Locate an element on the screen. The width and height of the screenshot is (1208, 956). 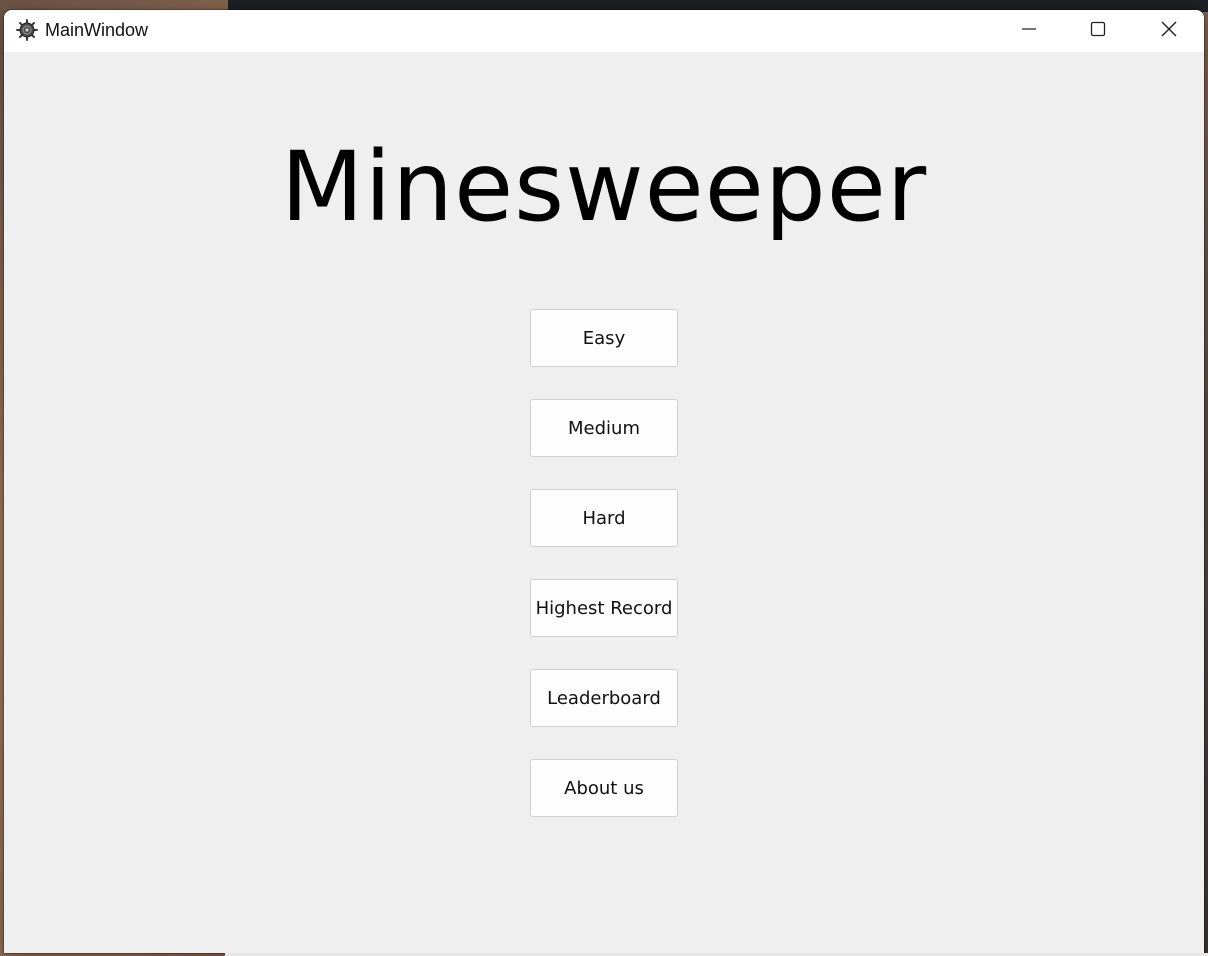
maximize-icon is located at coordinates (1098, 31).